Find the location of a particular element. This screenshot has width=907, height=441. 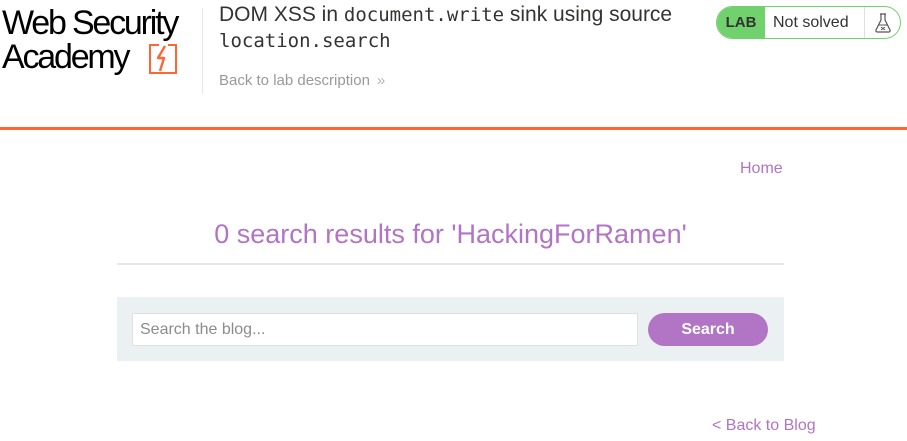

search-input is located at coordinates (385, 329).